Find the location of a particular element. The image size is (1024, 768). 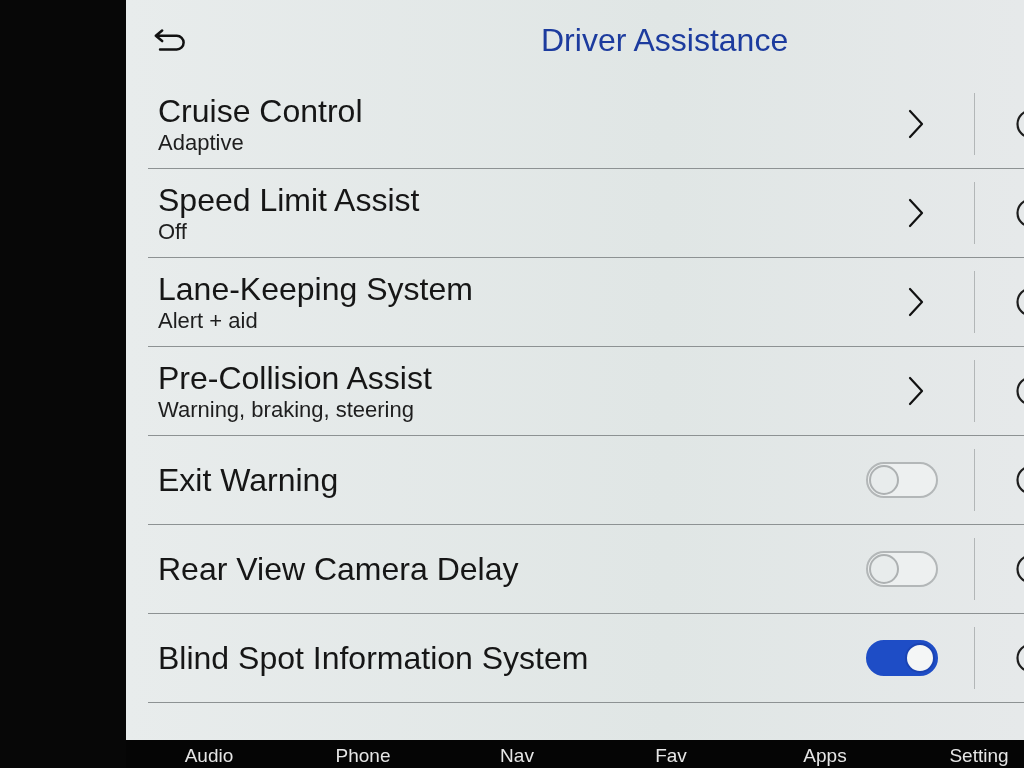

back-icon is located at coordinates (170, 40).